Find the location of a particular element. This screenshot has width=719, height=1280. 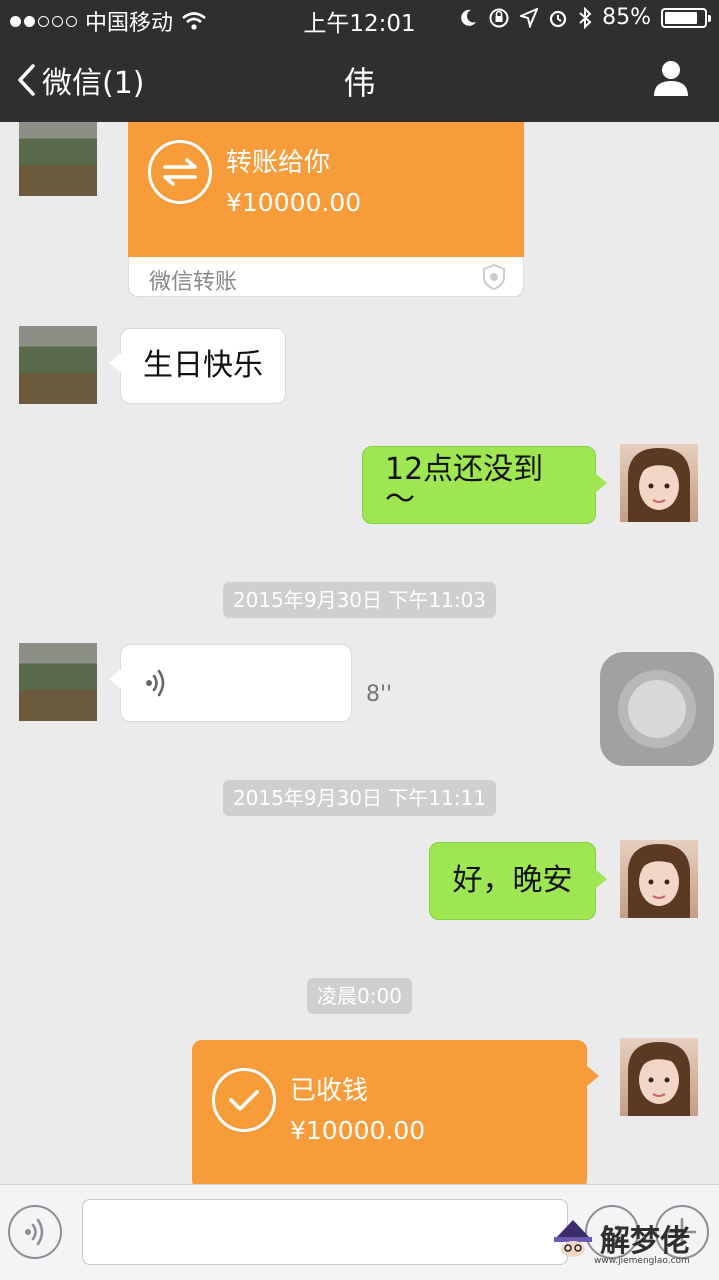

timestamp-divider: 凌晨0:00 is located at coordinates (359, 996).